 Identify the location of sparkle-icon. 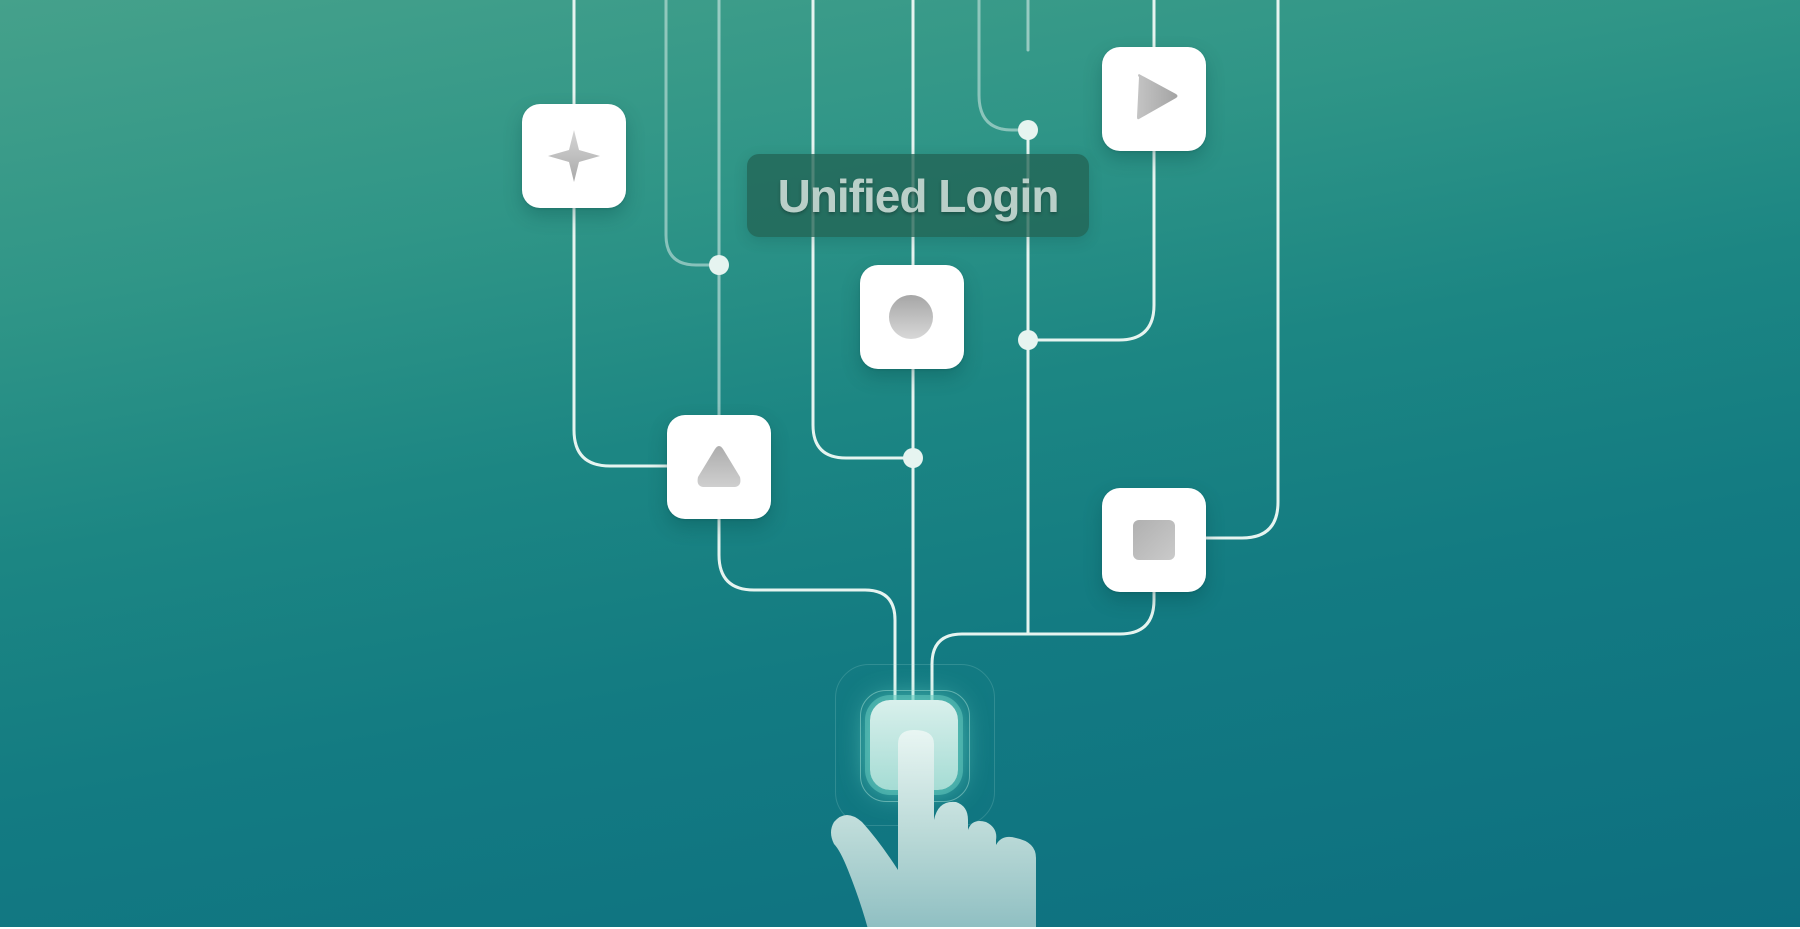
(574, 156).